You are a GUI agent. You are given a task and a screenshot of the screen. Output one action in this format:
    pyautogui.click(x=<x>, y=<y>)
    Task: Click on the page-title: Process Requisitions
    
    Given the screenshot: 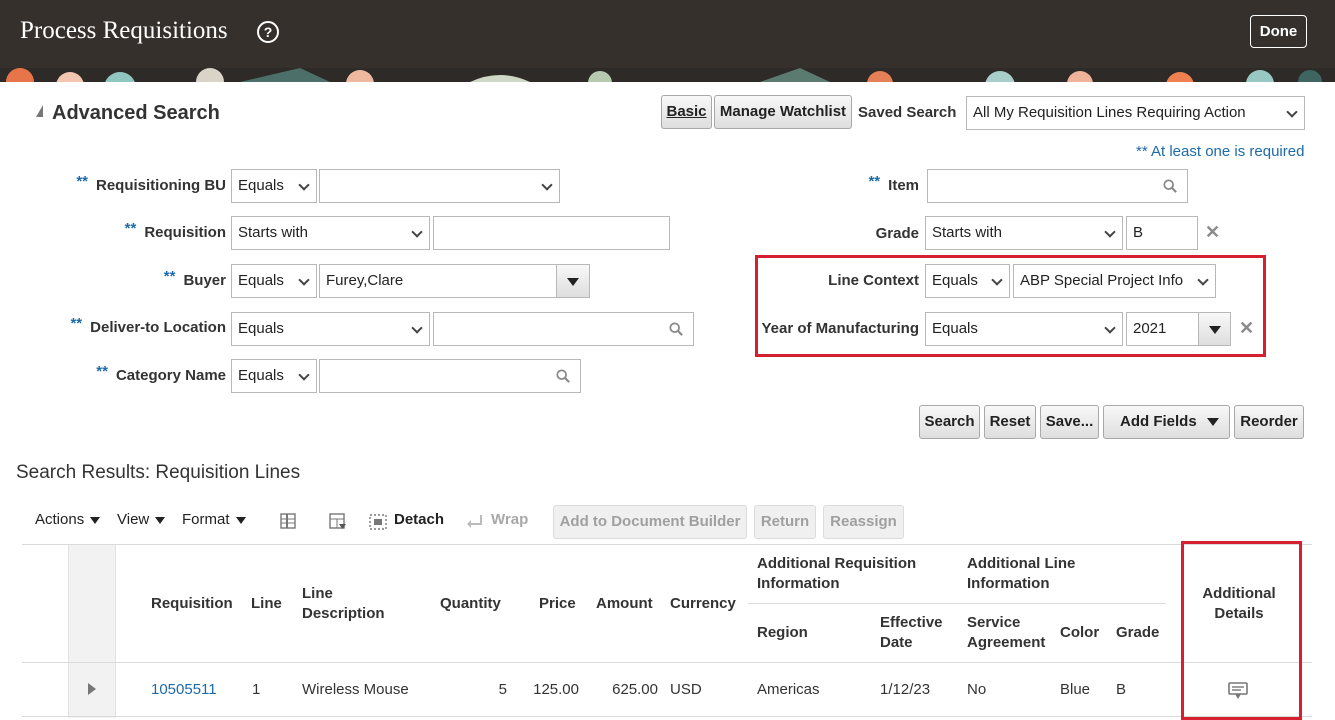 What is the action you would take?
    pyautogui.click(x=124, y=30)
    